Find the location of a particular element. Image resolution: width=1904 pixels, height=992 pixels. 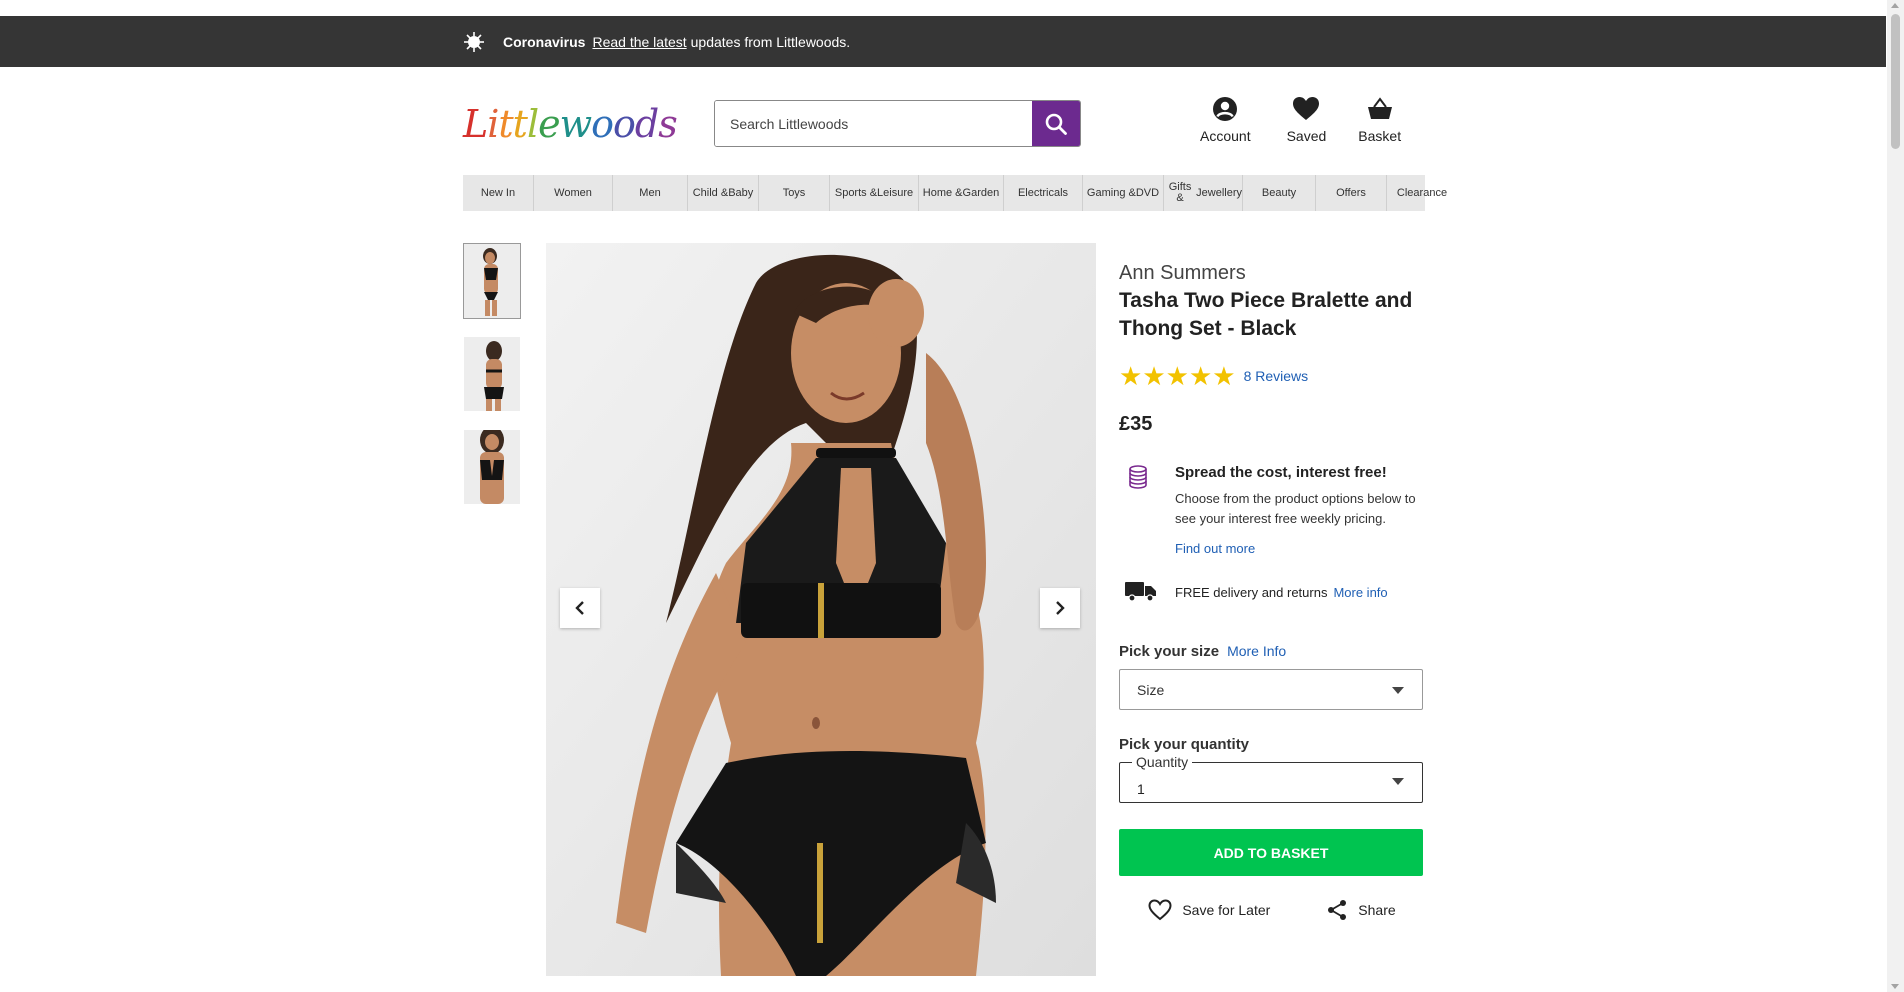

banner-title: Coronavirus is located at coordinates (544, 41).